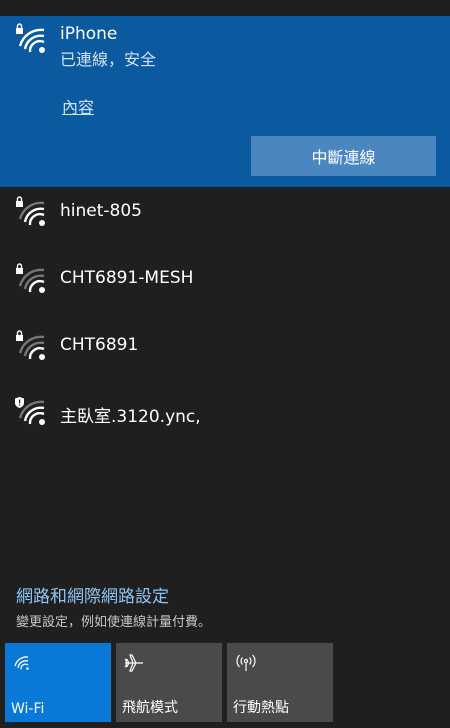 Image resolution: width=450 pixels, height=728 pixels. What do you see at coordinates (134, 665) in the screenshot?
I see `airplane-icon` at bounding box center [134, 665].